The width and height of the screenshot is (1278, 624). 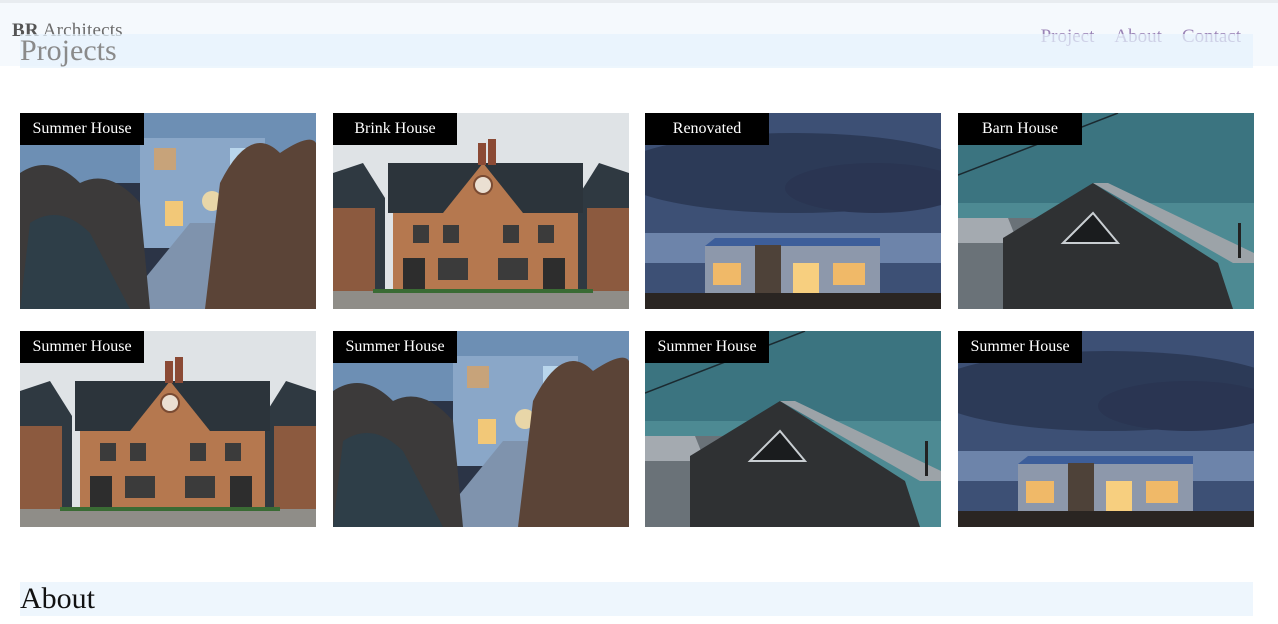 What do you see at coordinates (1106, 211) in the screenshot?
I see `project-card: Barn House` at bounding box center [1106, 211].